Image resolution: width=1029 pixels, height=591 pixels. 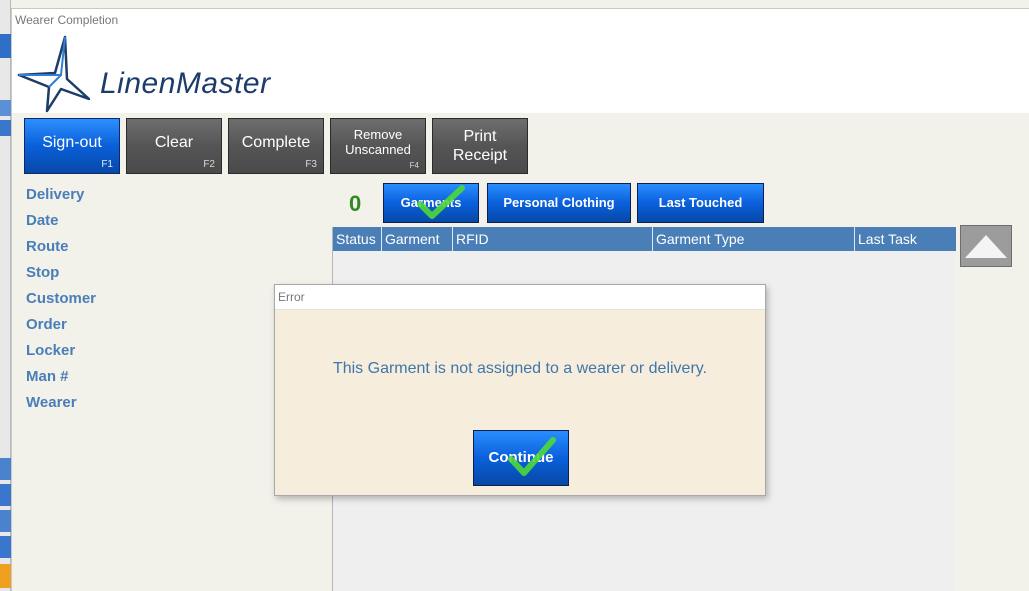 I want to click on field-label-date: Date, so click(x=42, y=220).